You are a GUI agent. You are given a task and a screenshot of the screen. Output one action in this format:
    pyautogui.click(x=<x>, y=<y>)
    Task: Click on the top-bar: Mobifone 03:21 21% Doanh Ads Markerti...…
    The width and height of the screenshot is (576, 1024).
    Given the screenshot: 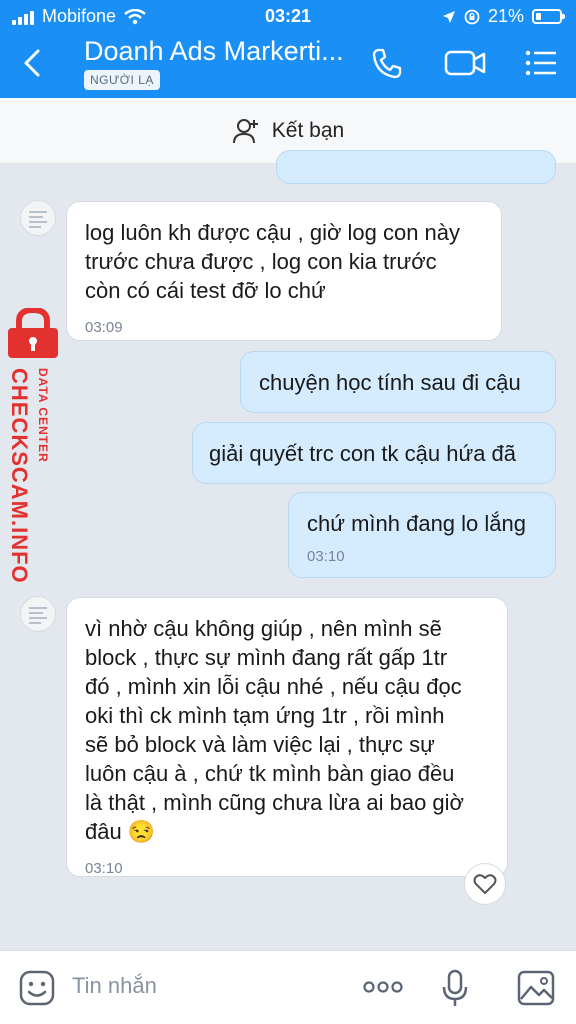 What is the action you would take?
    pyautogui.click(x=288, y=49)
    